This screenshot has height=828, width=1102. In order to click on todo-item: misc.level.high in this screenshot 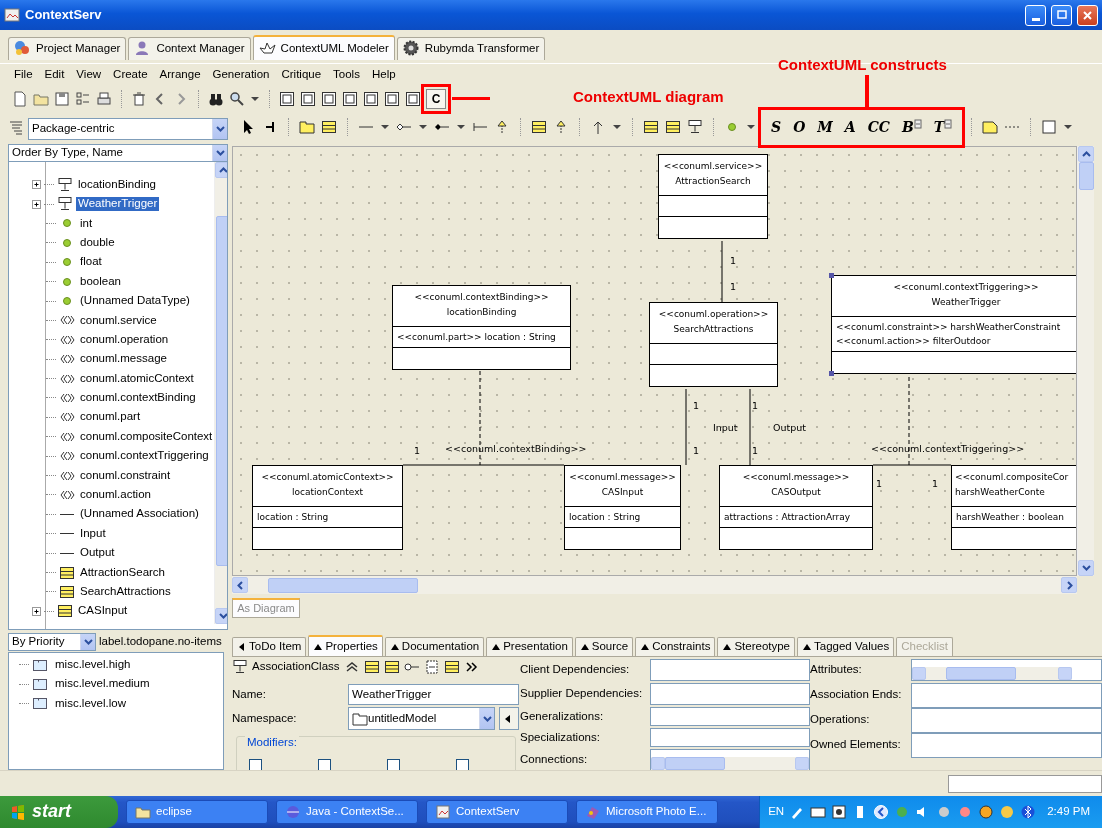, I will do `click(93, 664)`.